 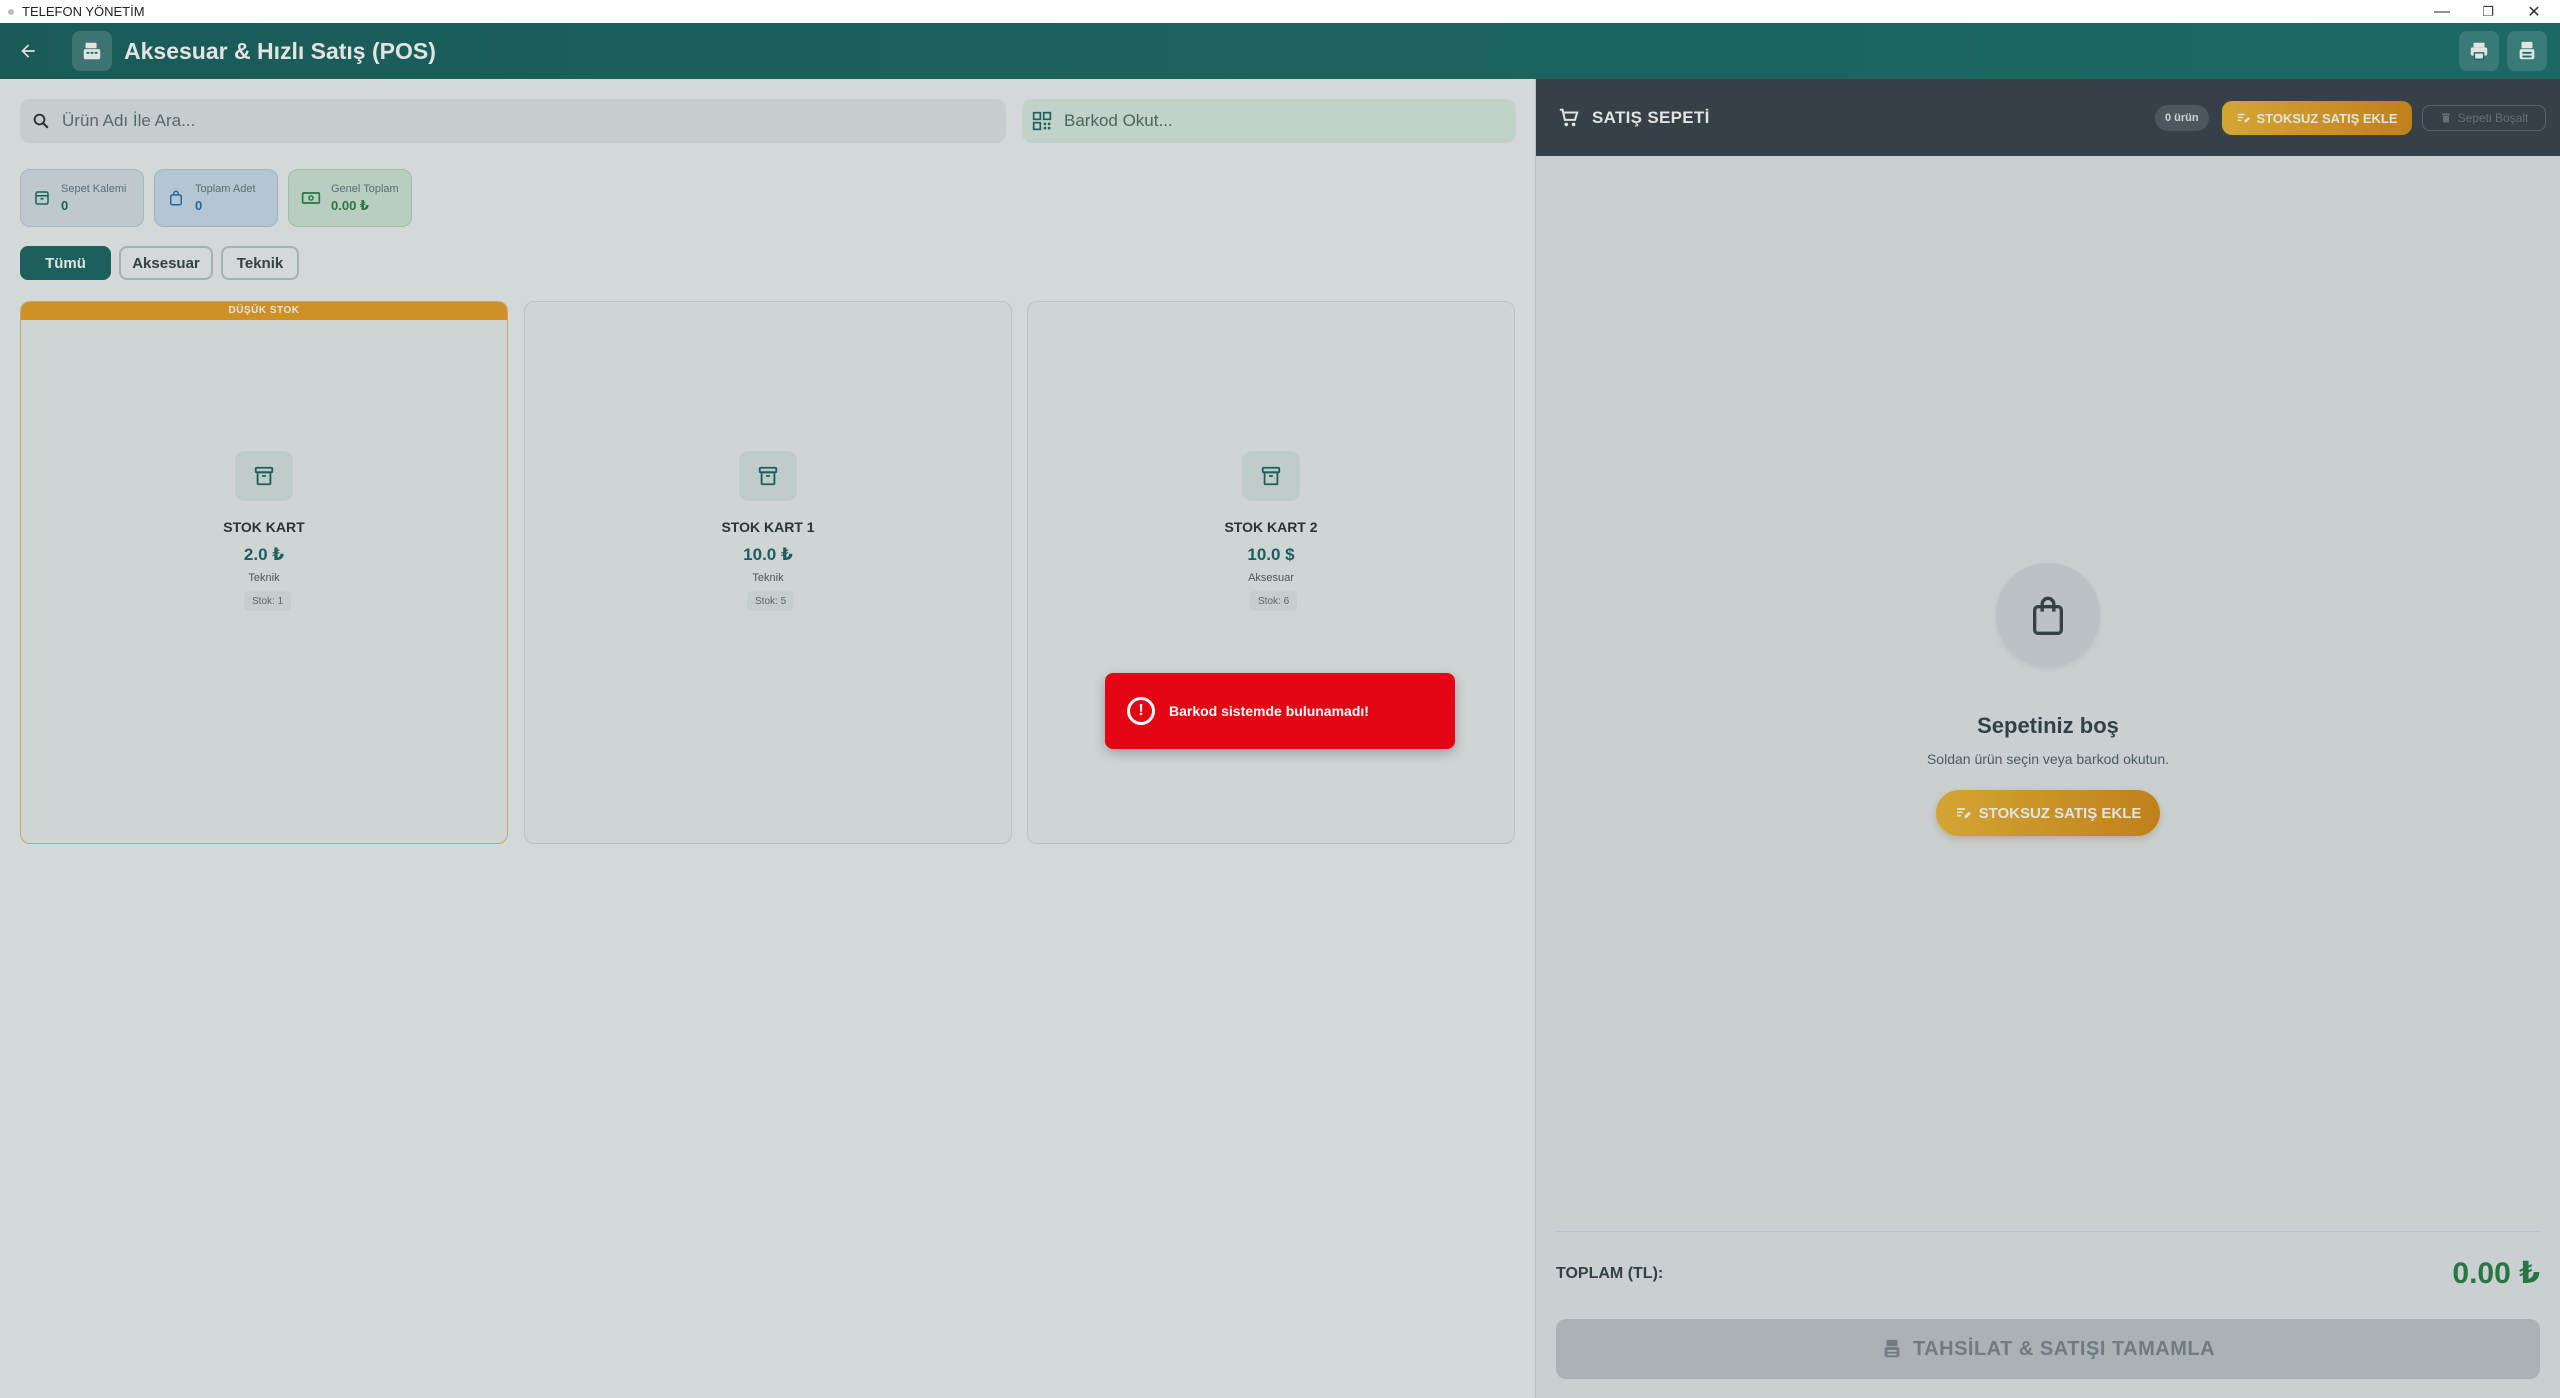 I want to click on cart-count-badge: 0 ürün, so click(x=2182, y=118).